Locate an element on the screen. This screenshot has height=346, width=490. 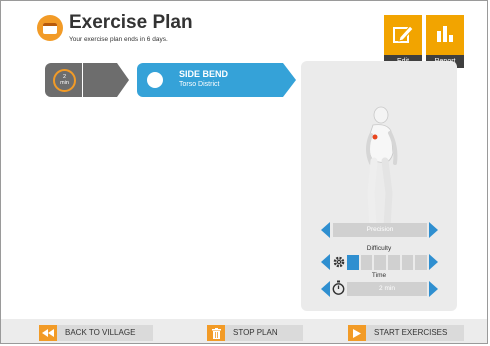
back-to-village-label: BACK TO VILLAGE is located at coordinates (100, 332).